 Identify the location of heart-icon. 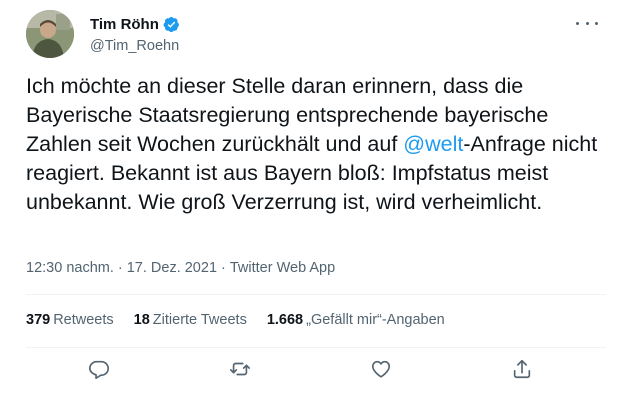
(381, 369).